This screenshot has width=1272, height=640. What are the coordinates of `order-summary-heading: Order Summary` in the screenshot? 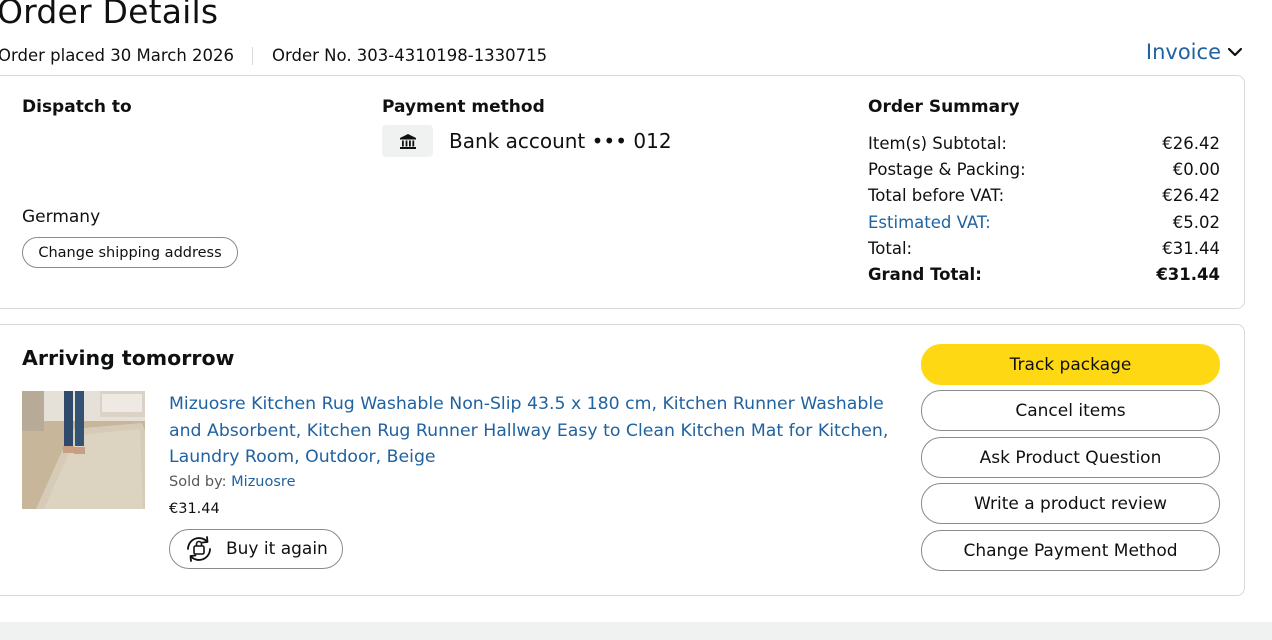 It's located at (944, 107).